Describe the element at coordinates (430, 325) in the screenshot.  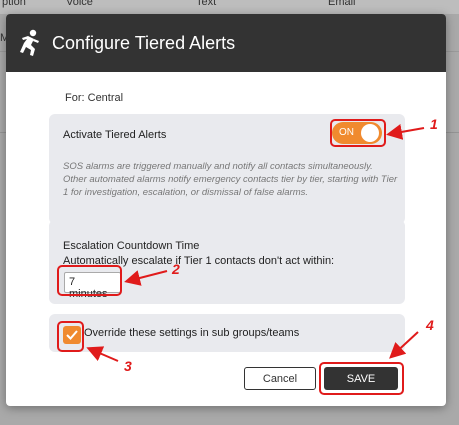
I see `annotation-number-4: 4` at that location.